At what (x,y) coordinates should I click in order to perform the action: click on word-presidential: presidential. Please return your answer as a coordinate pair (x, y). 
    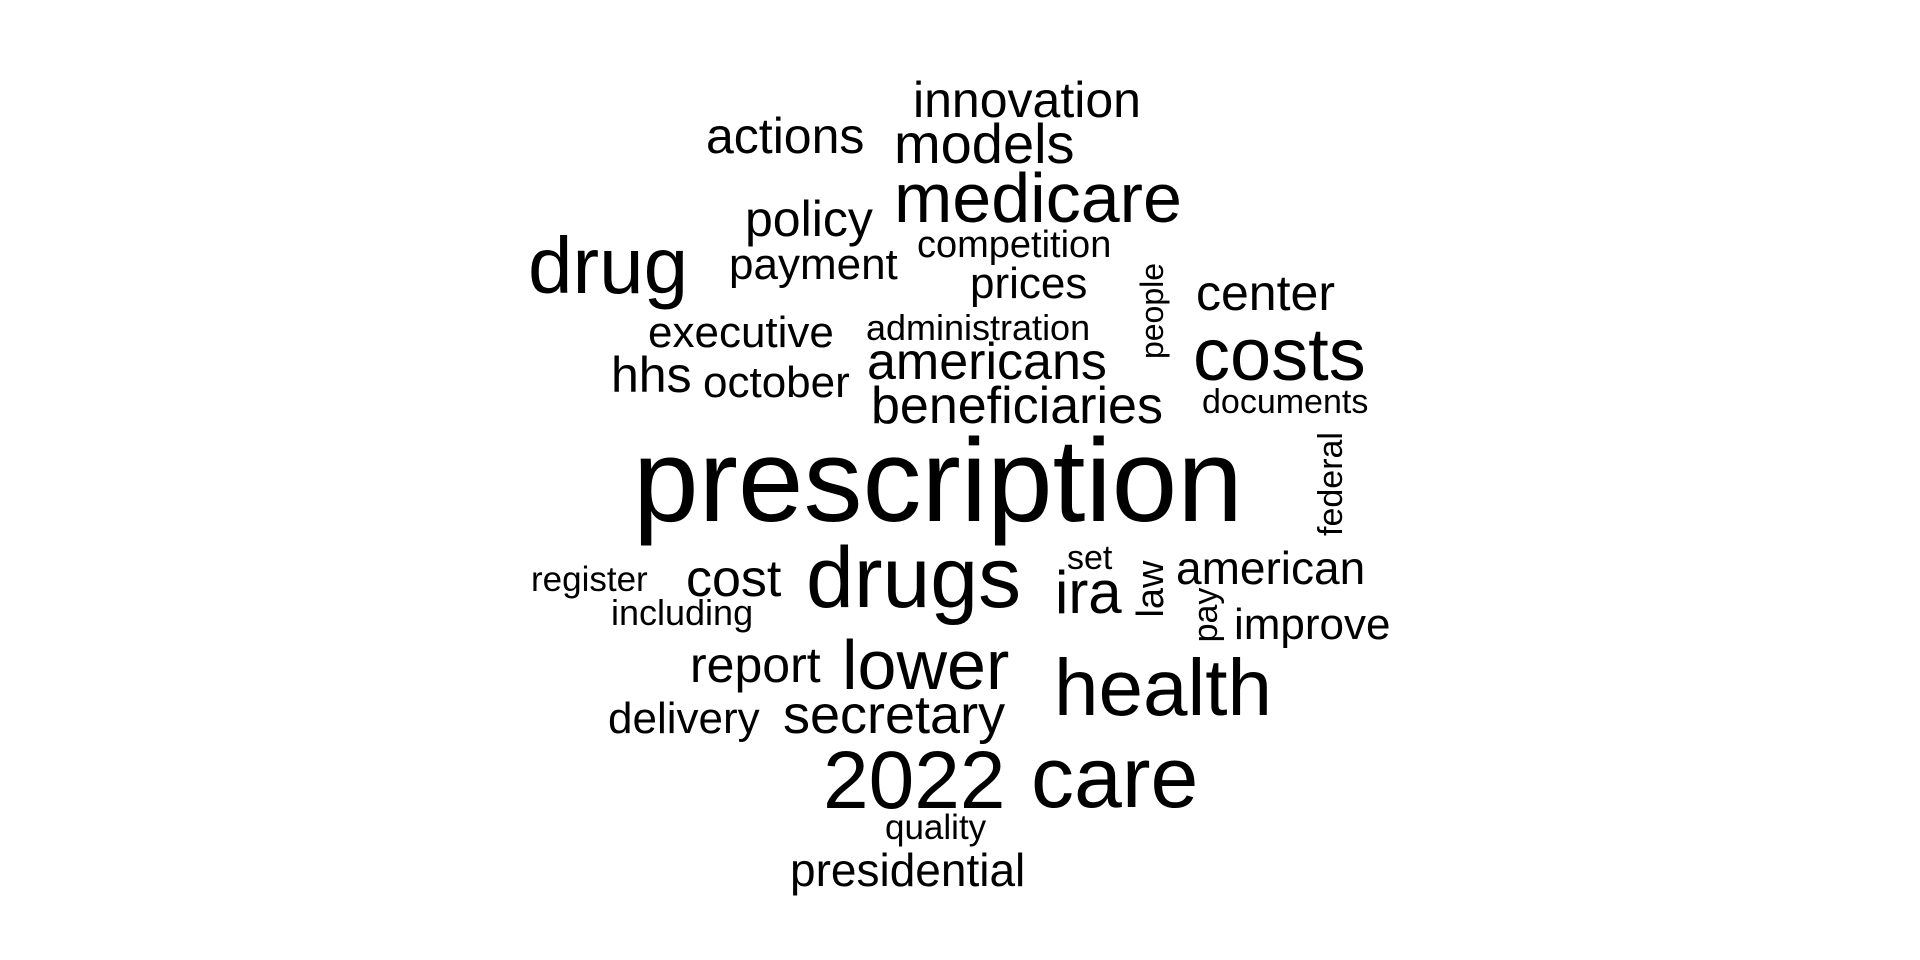
    Looking at the image, I should click on (908, 870).